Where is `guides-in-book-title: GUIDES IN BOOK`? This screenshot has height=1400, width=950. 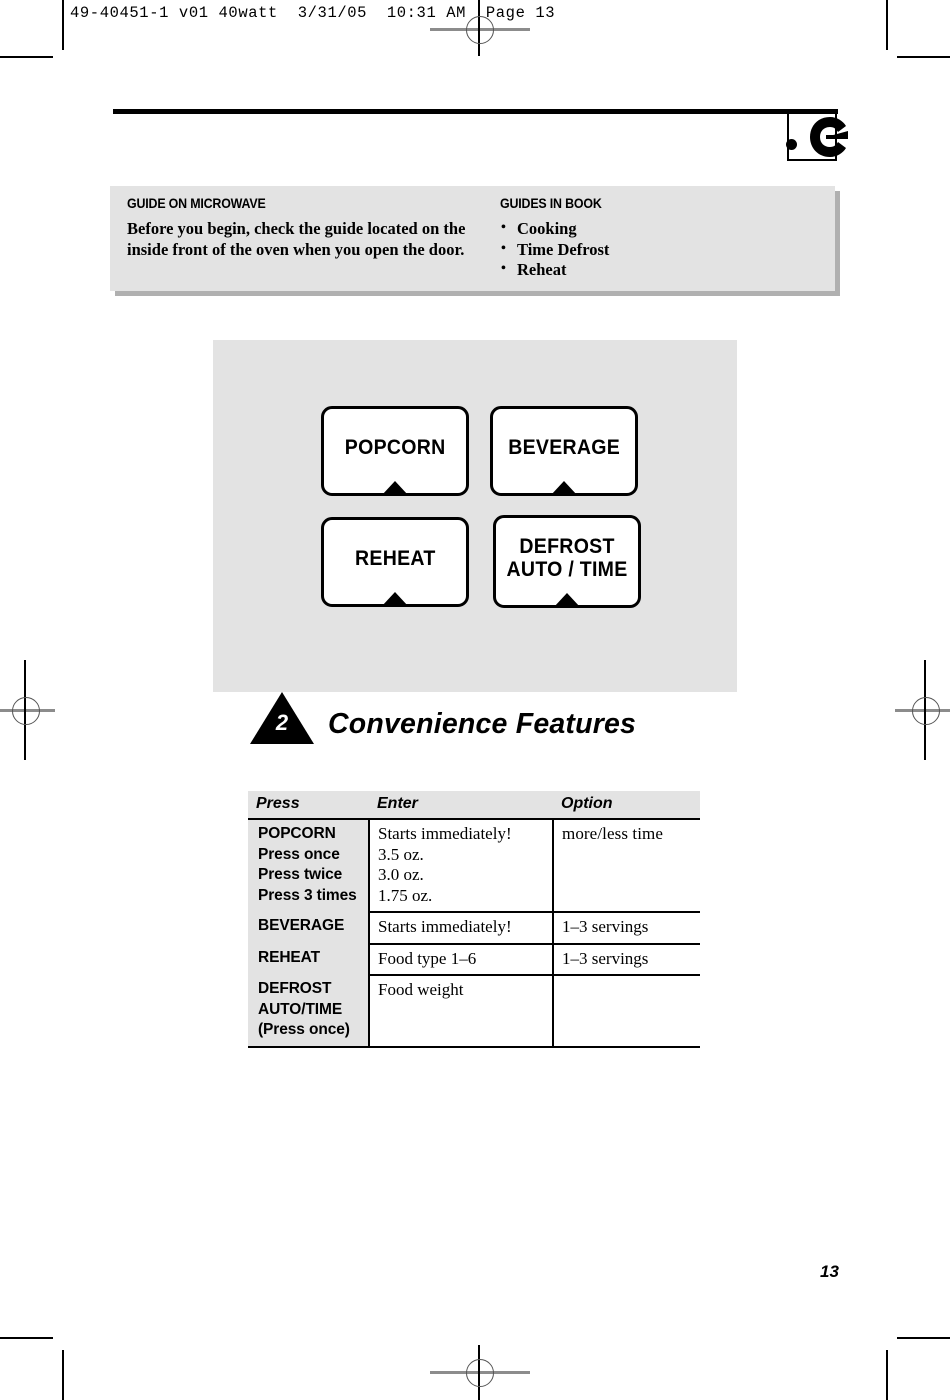 guides-in-book-title: GUIDES IN BOOK is located at coordinates (551, 203).